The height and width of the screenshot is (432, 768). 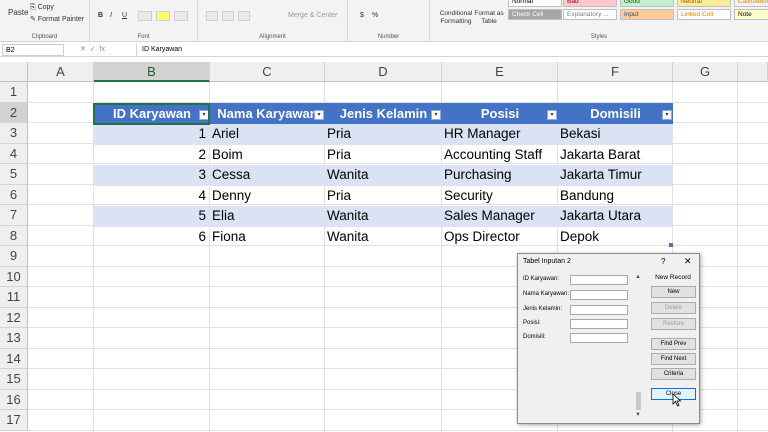 I want to click on row-header: 6, so click(x=14, y=194).